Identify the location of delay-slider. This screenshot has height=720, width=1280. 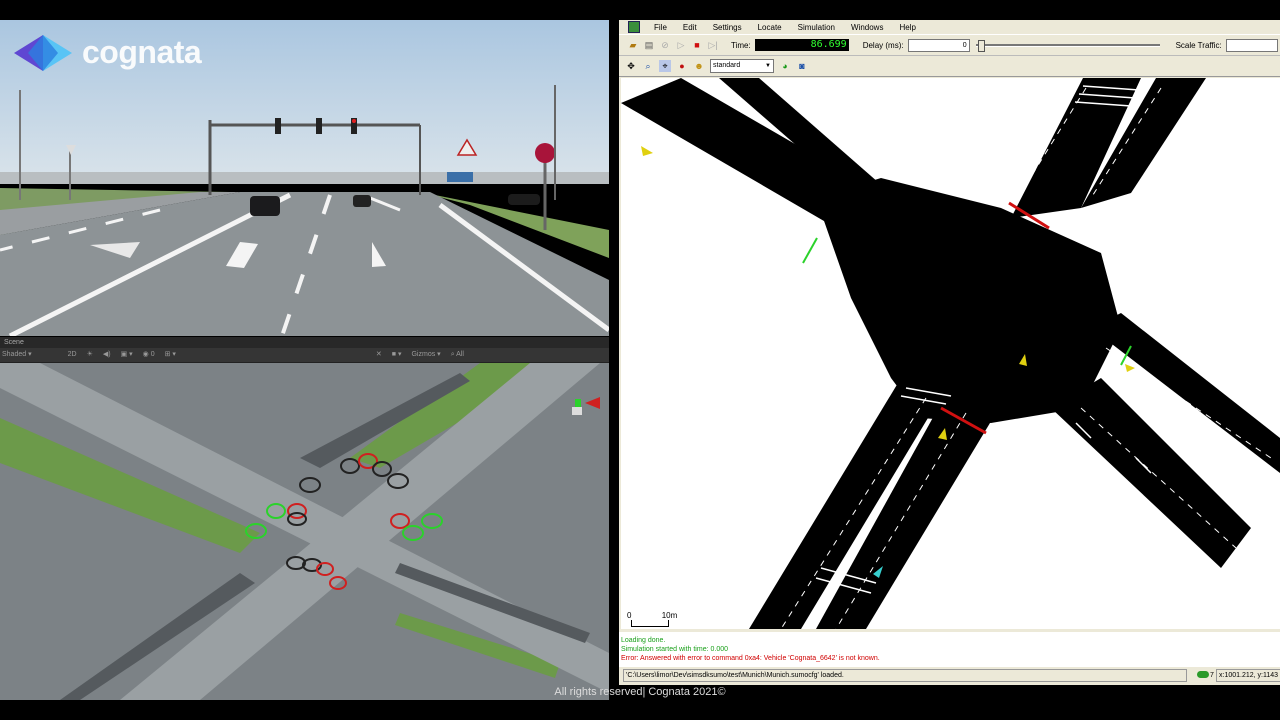
(1067, 45).